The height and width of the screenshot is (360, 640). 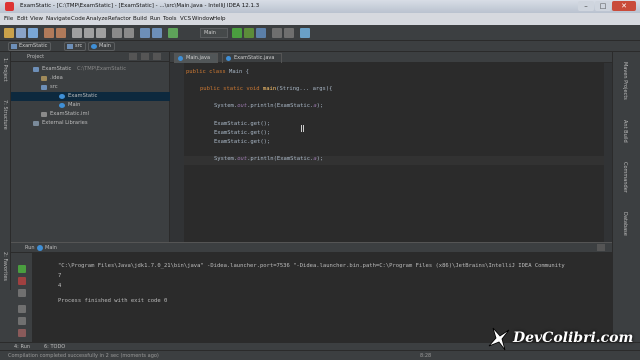 I want to click on breadcrumb-main: Main, so click(x=101, y=46).